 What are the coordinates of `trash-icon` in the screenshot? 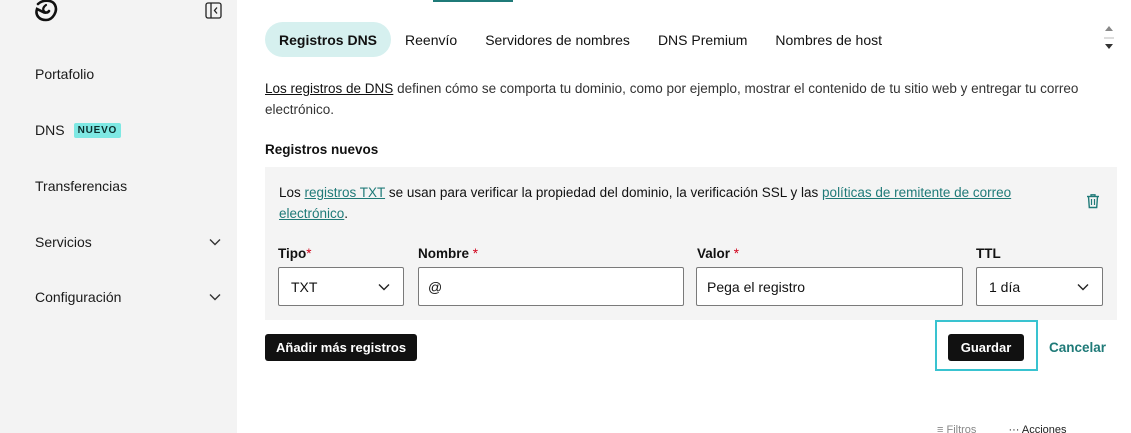 It's located at (1093, 201).